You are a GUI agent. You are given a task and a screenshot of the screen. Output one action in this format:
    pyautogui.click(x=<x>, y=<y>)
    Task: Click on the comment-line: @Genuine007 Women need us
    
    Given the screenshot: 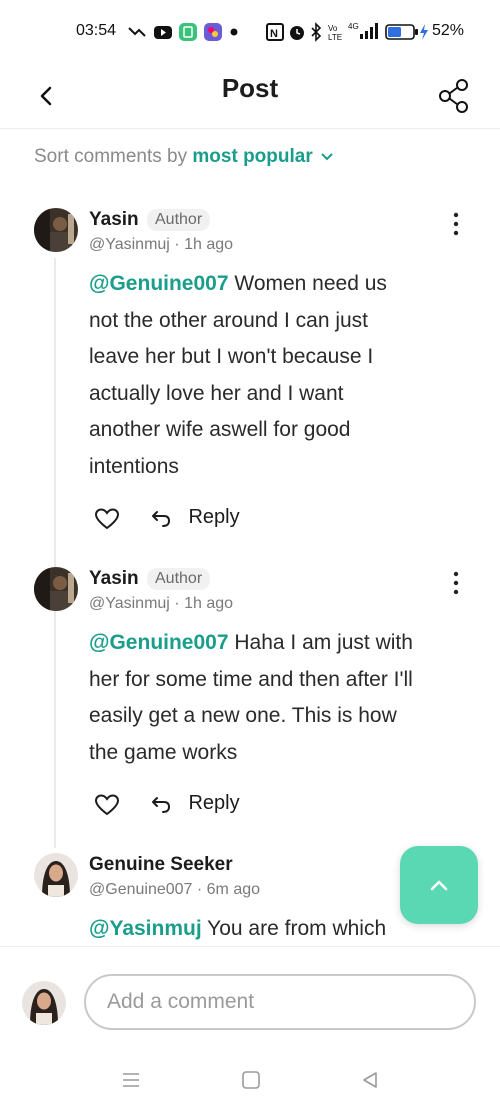 What is the action you would take?
    pyautogui.click(x=238, y=283)
    